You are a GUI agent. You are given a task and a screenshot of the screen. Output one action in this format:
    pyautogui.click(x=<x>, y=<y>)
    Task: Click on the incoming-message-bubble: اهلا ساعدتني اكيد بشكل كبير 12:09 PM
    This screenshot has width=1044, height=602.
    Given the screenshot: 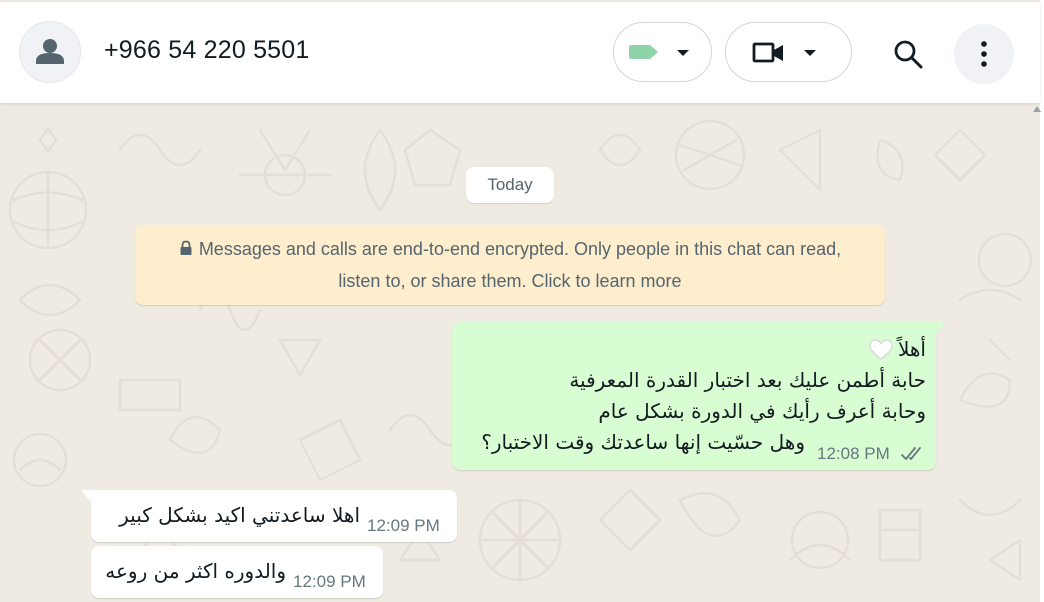 What is the action you would take?
    pyautogui.click(x=274, y=516)
    